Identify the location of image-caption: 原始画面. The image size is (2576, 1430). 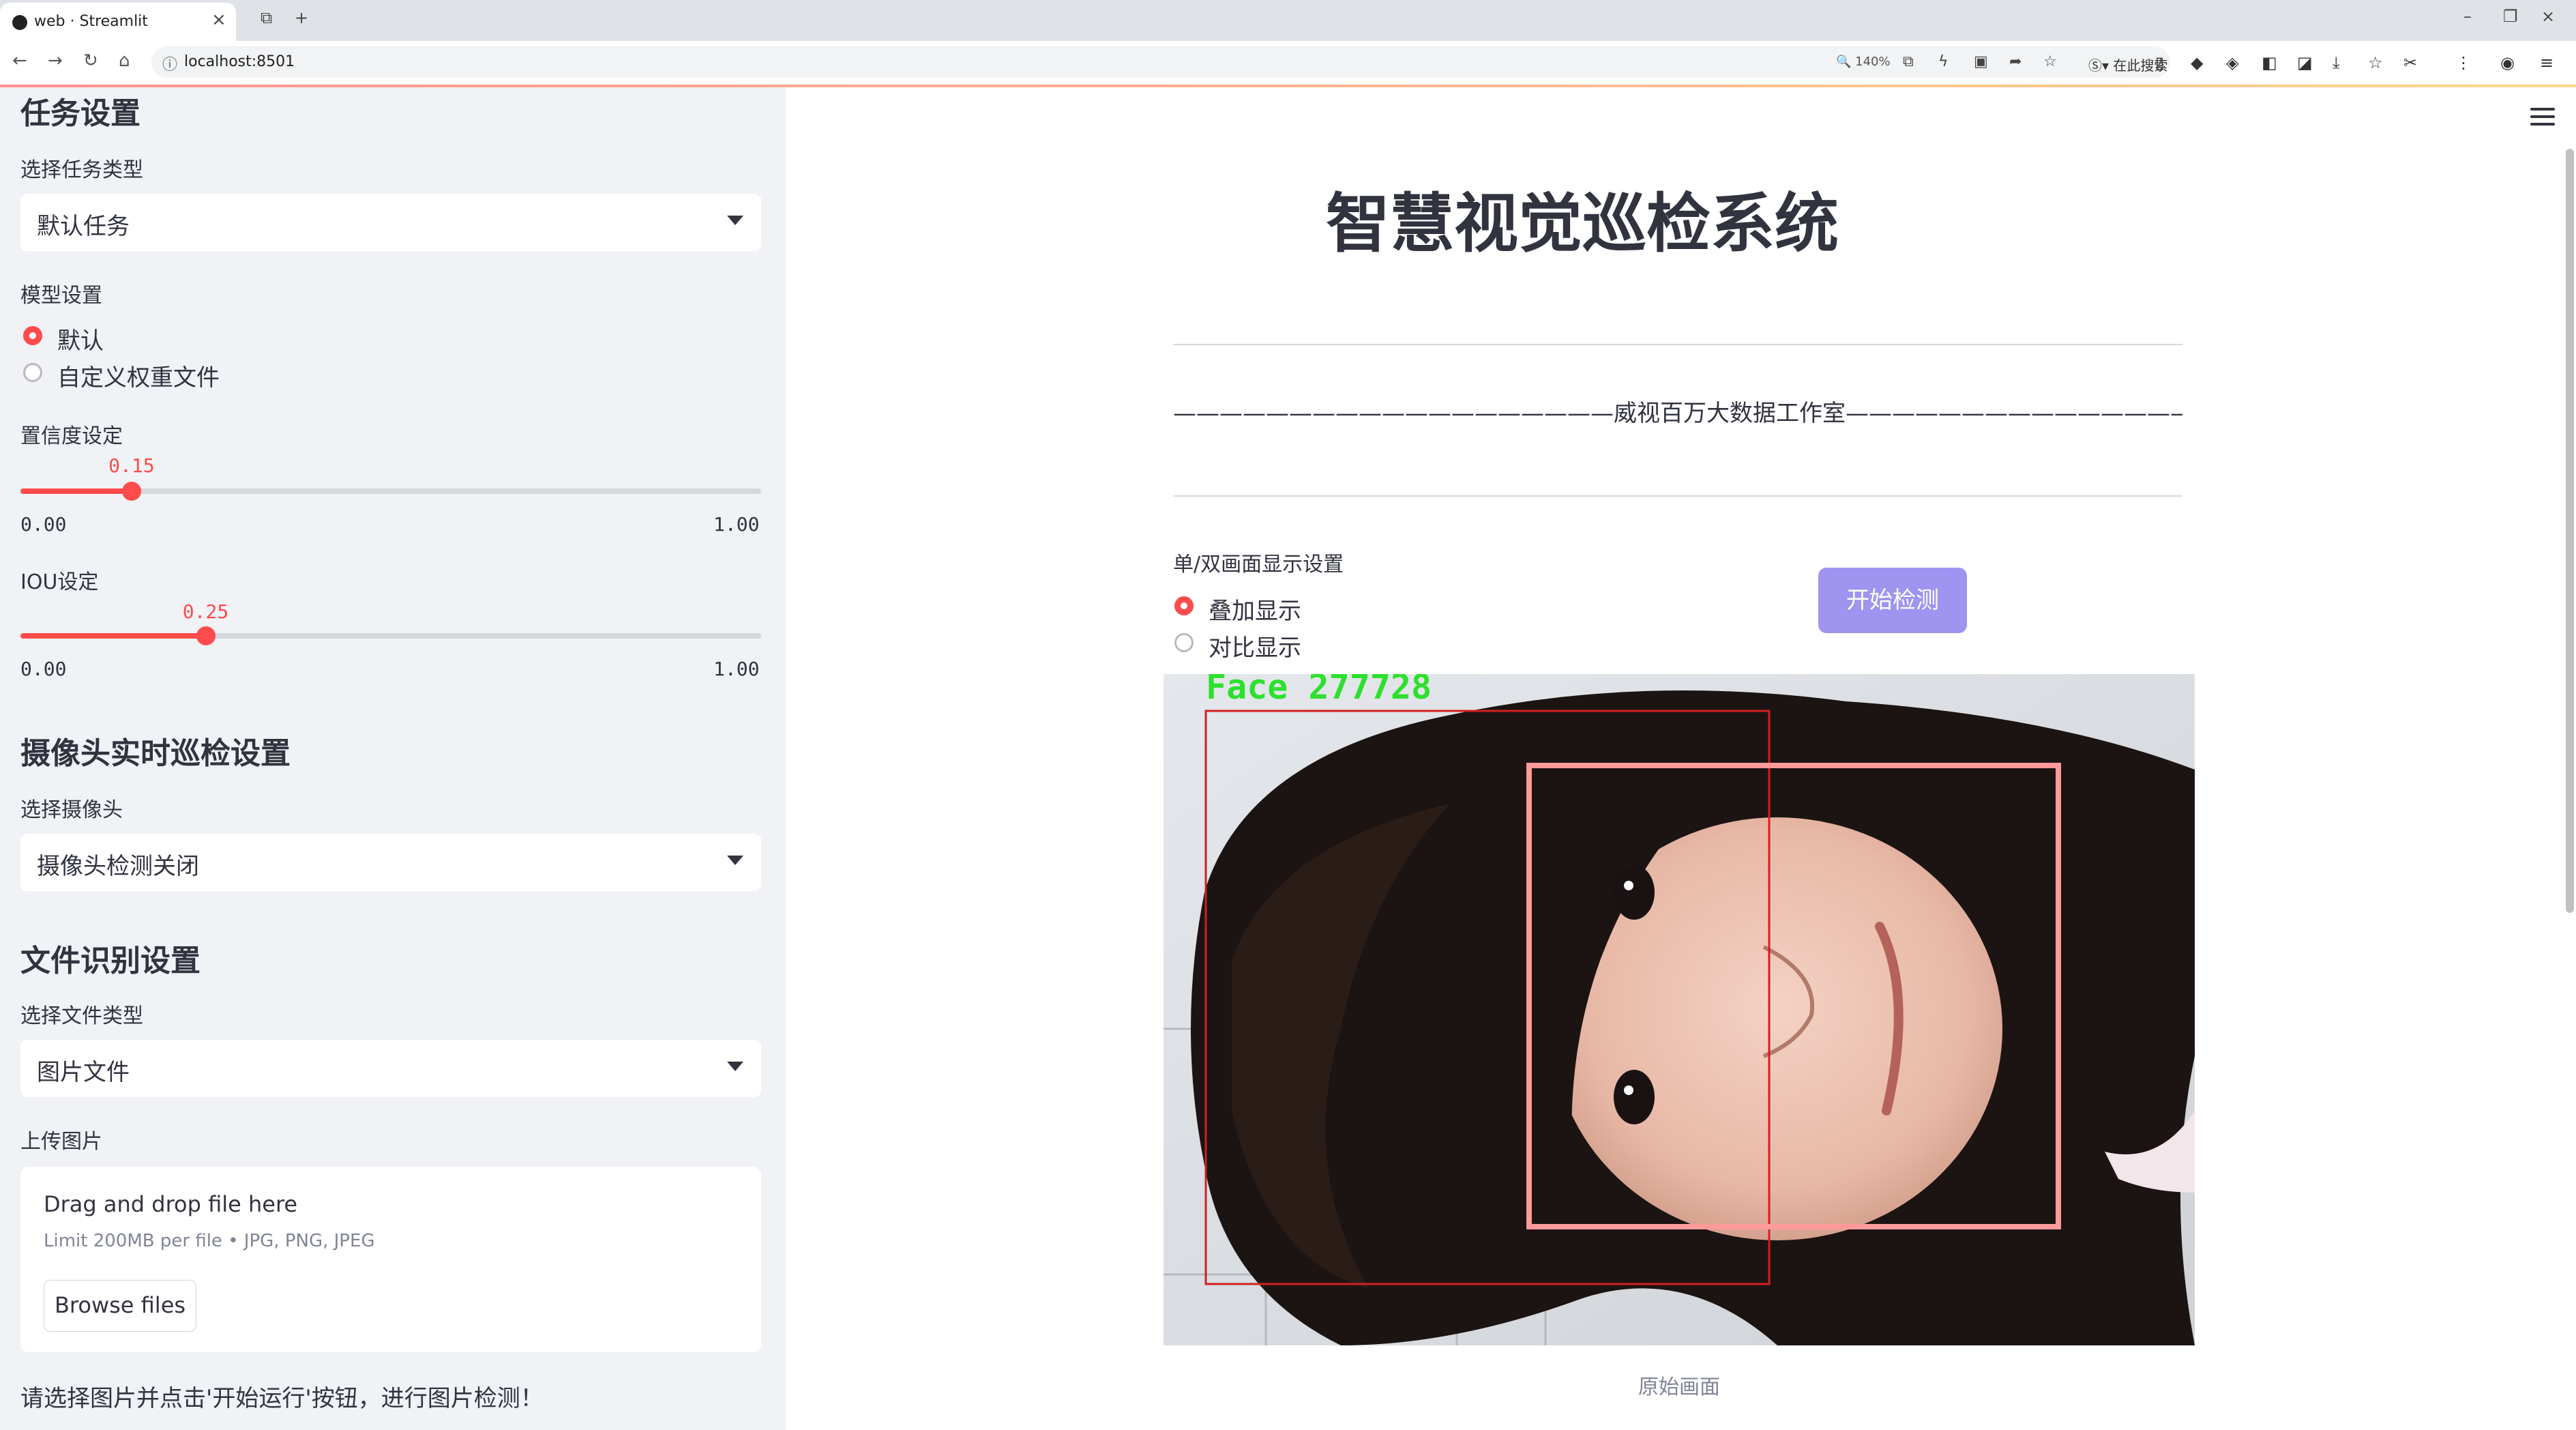
(1679, 1387).